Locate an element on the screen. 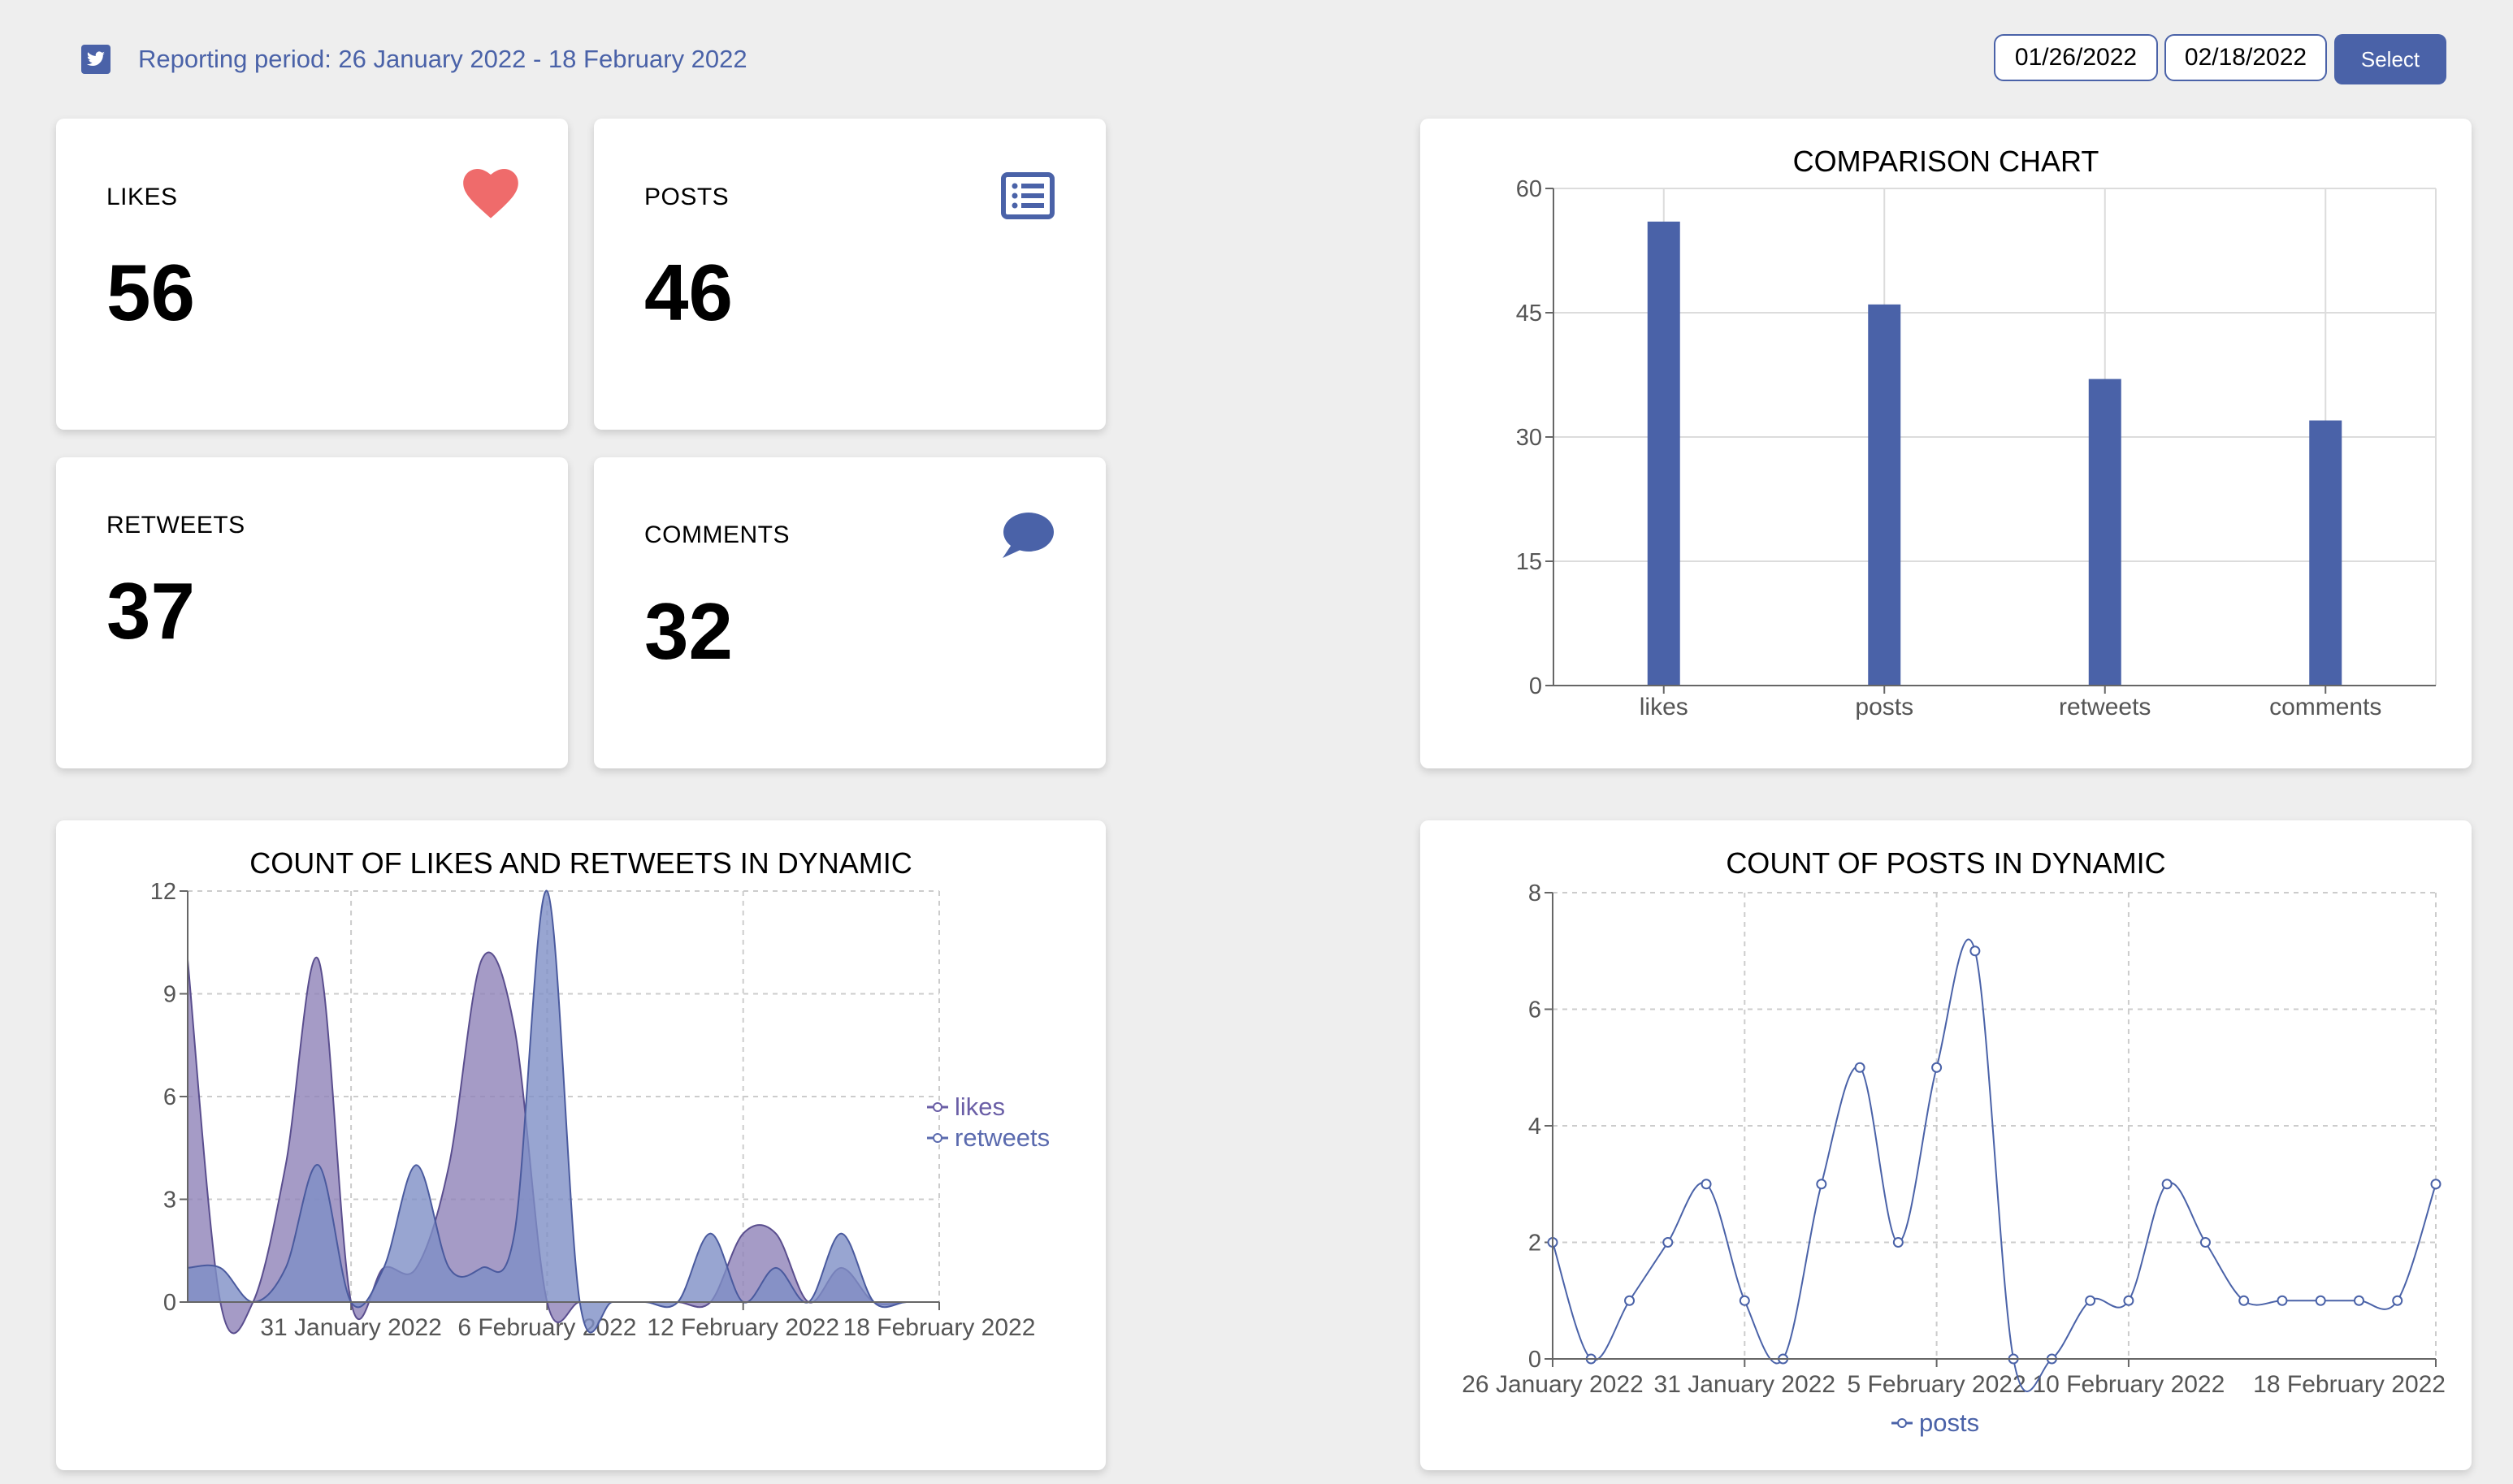 The width and height of the screenshot is (2513, 1484). legend-marker-retweets is located at coordinates (937, 1138).